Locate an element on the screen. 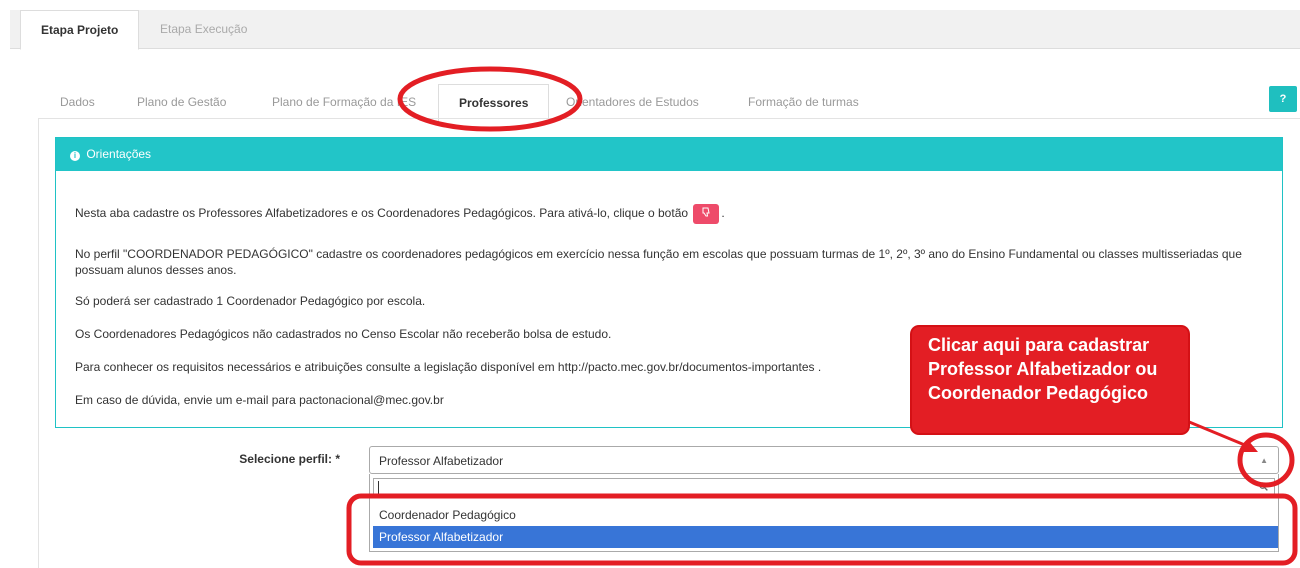 This screenshot has height=568, width=1300. help-button: ? is located at coordinates (1283, 99).